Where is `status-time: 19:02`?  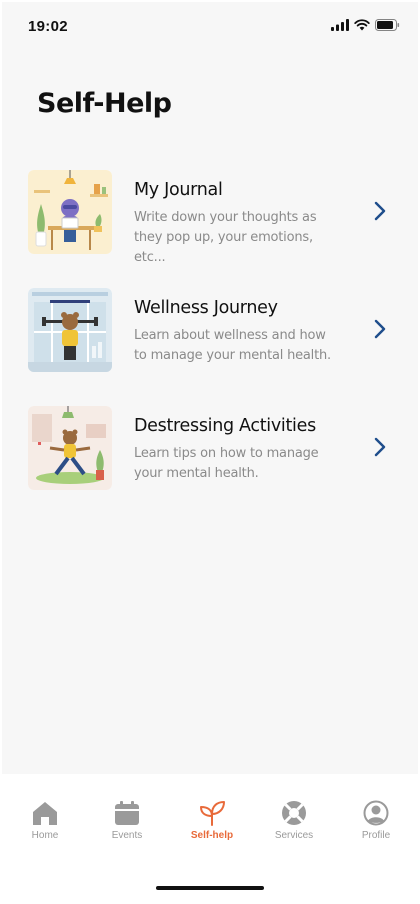
status-time: 19:02 is located at coordinates (48, 26).